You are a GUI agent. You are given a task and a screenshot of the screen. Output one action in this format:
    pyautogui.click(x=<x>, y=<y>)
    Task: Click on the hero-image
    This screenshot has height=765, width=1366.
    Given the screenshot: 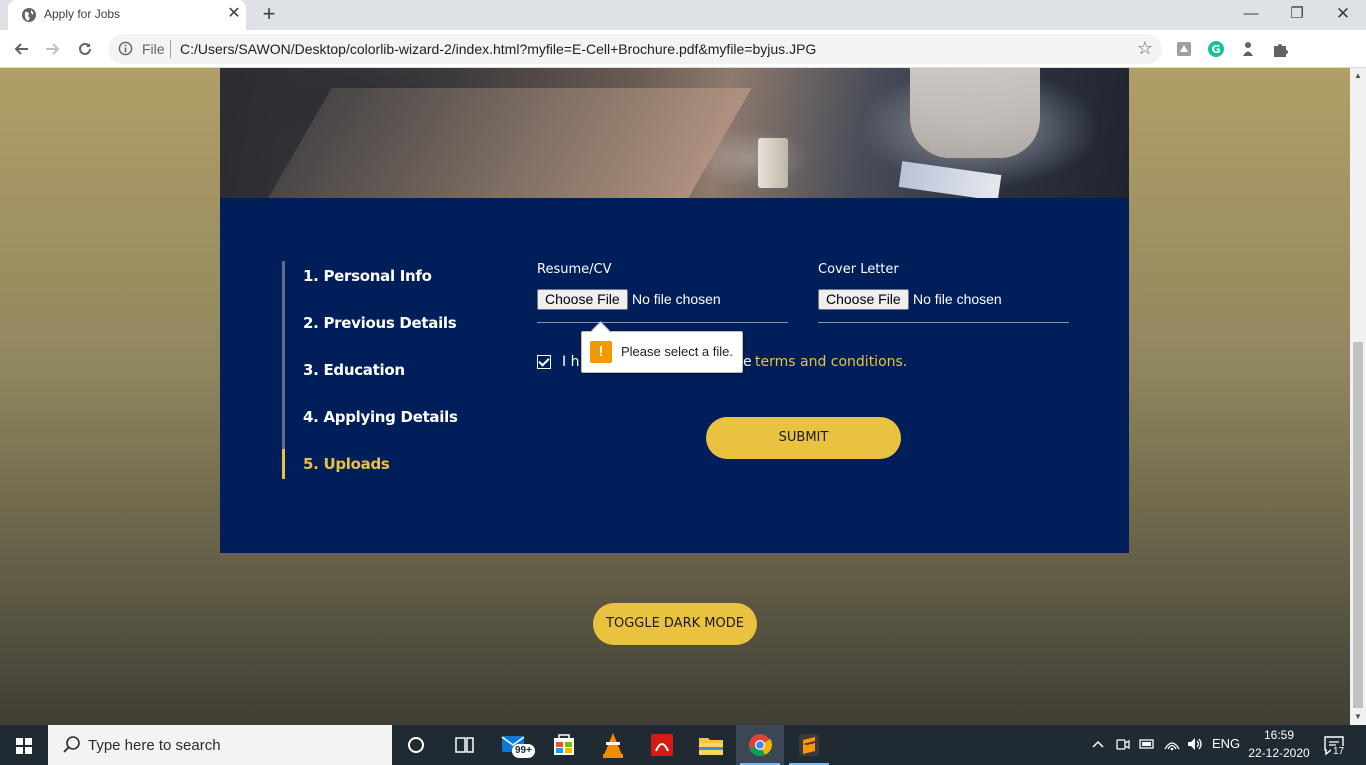 What is the action you would take?
    pyautogui.click(x=674, y=134)
    